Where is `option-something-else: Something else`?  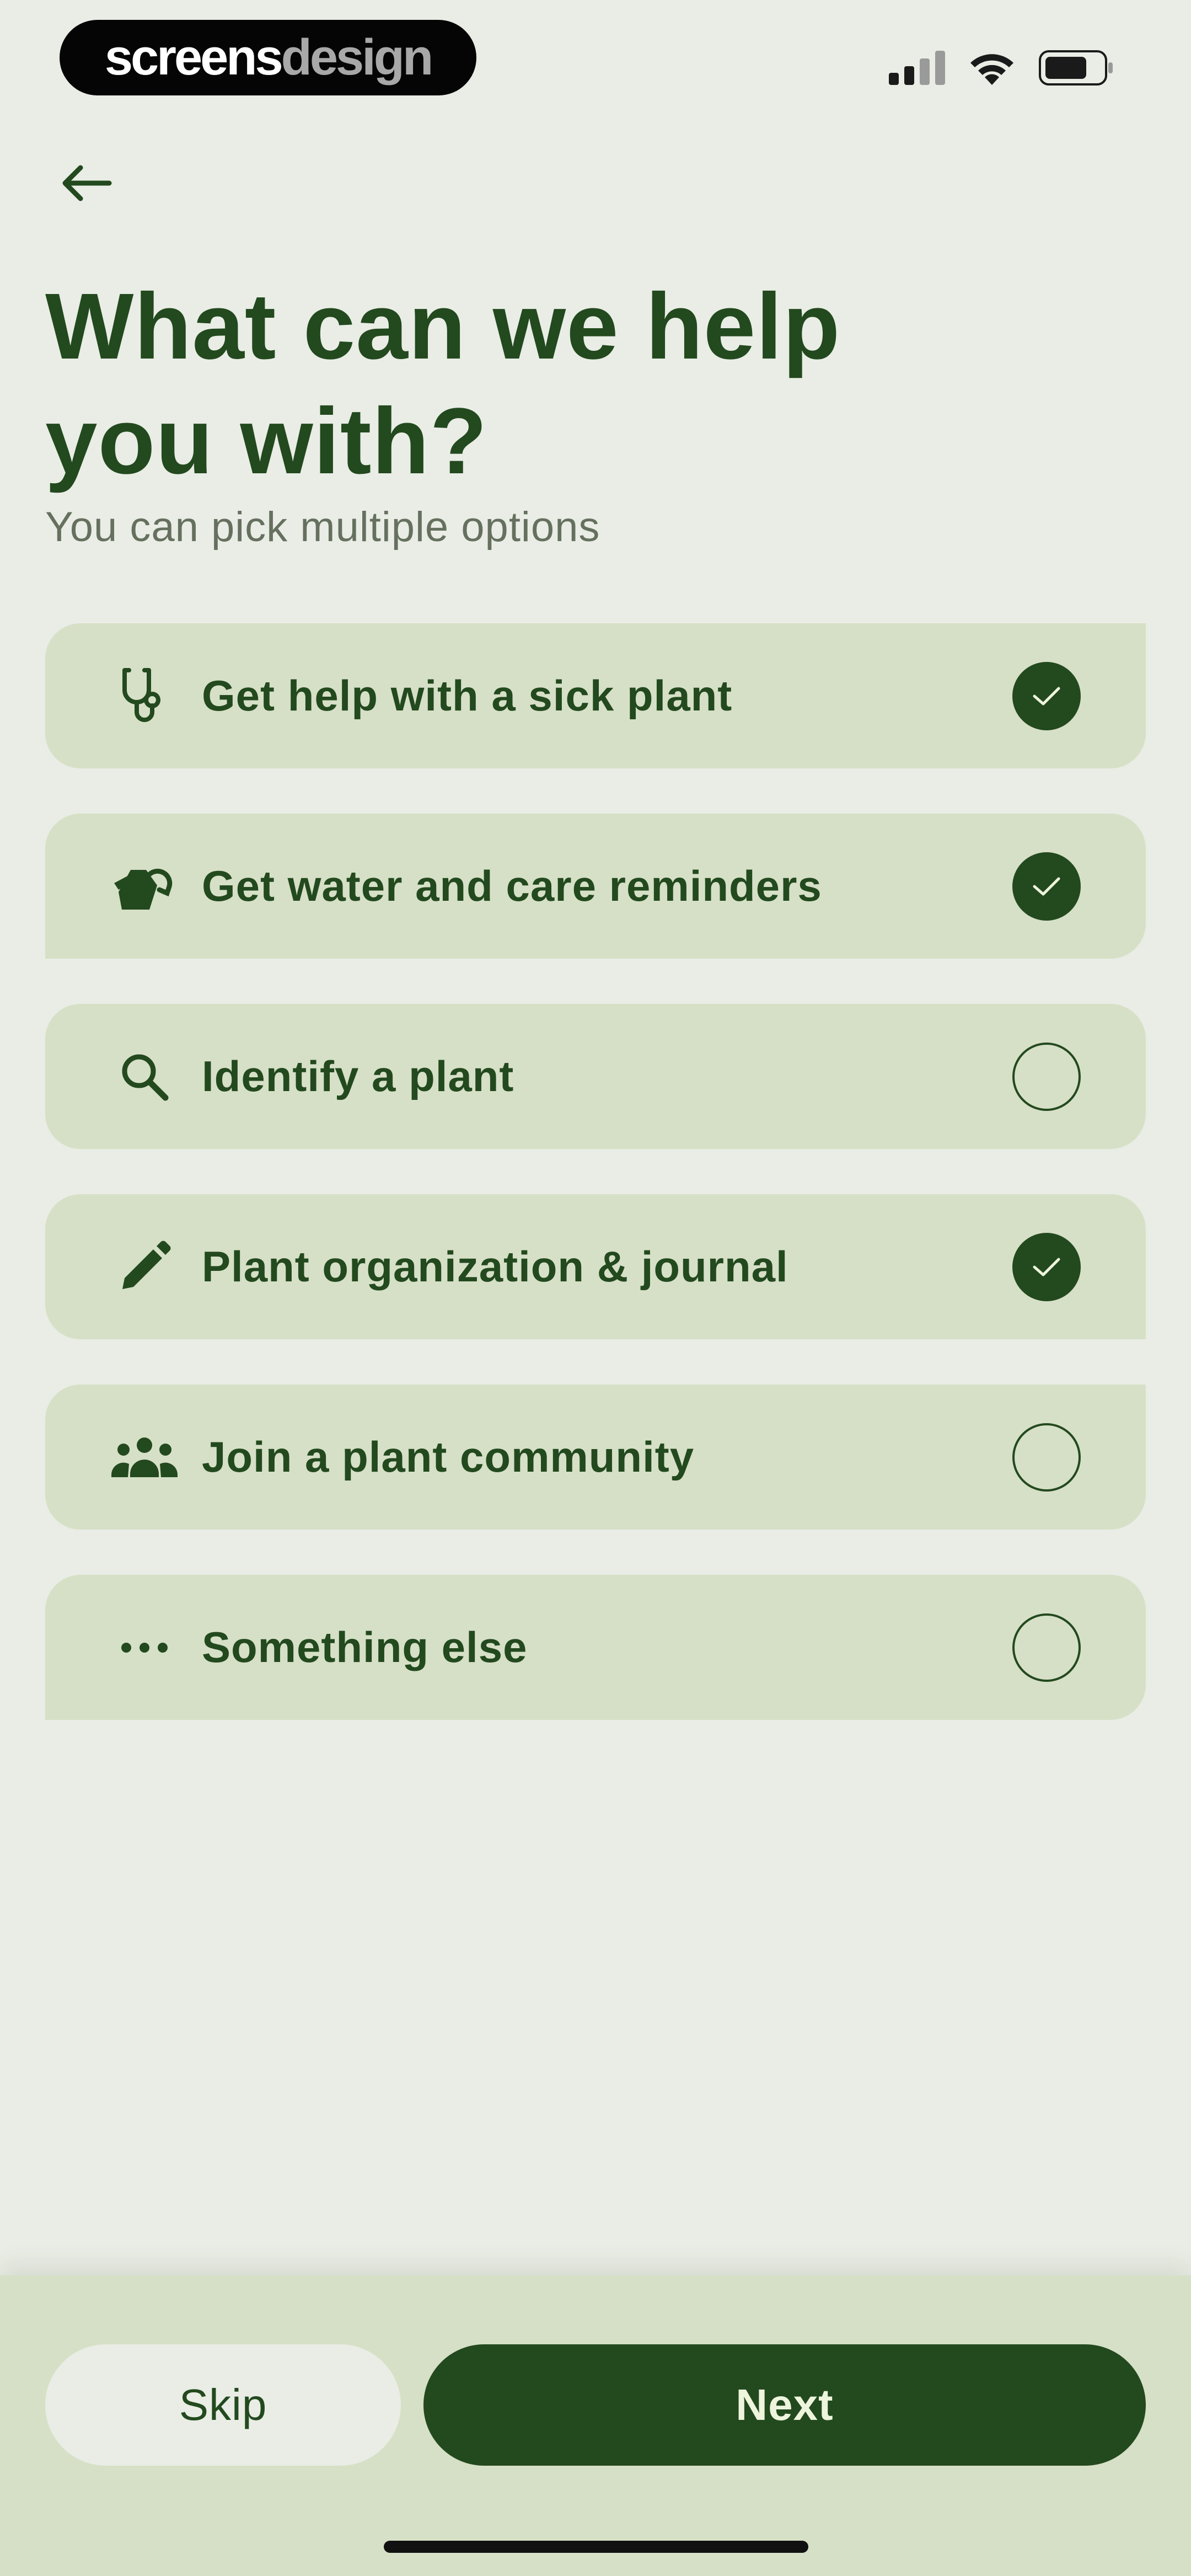
option-something-else: Something else is located at coordinates (595, 1647).